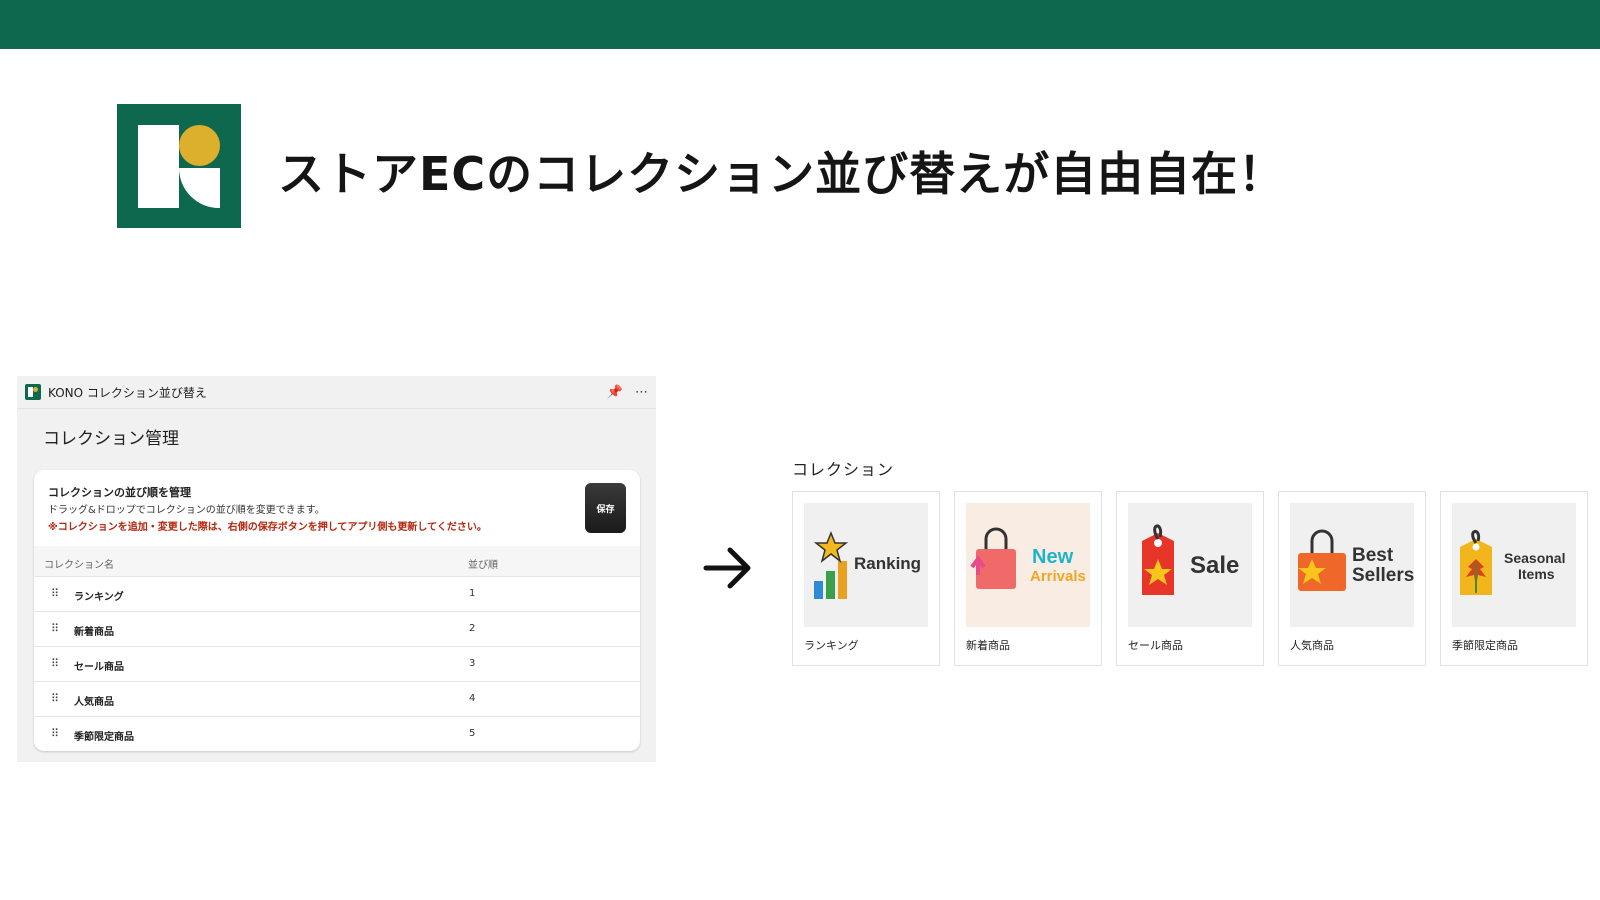  I want to click on page-title: コレクション管理, so click(111, 439).